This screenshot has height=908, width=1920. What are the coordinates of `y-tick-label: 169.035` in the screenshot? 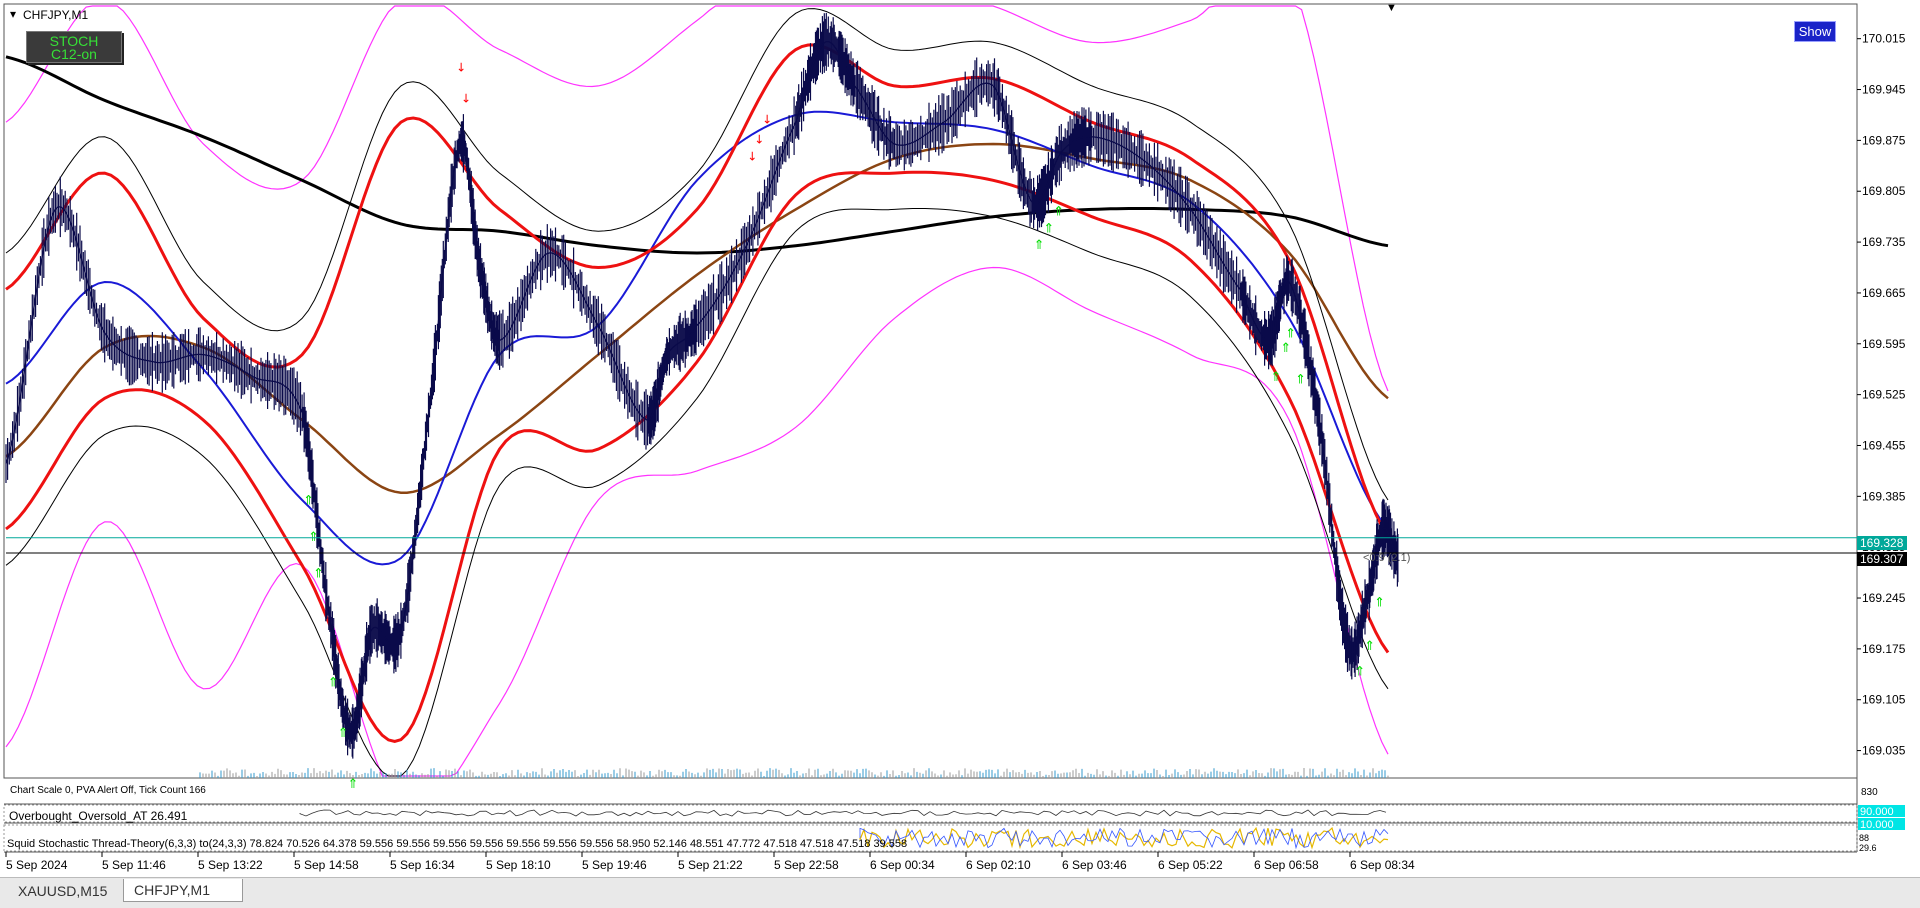 It's located at (1884, 751).